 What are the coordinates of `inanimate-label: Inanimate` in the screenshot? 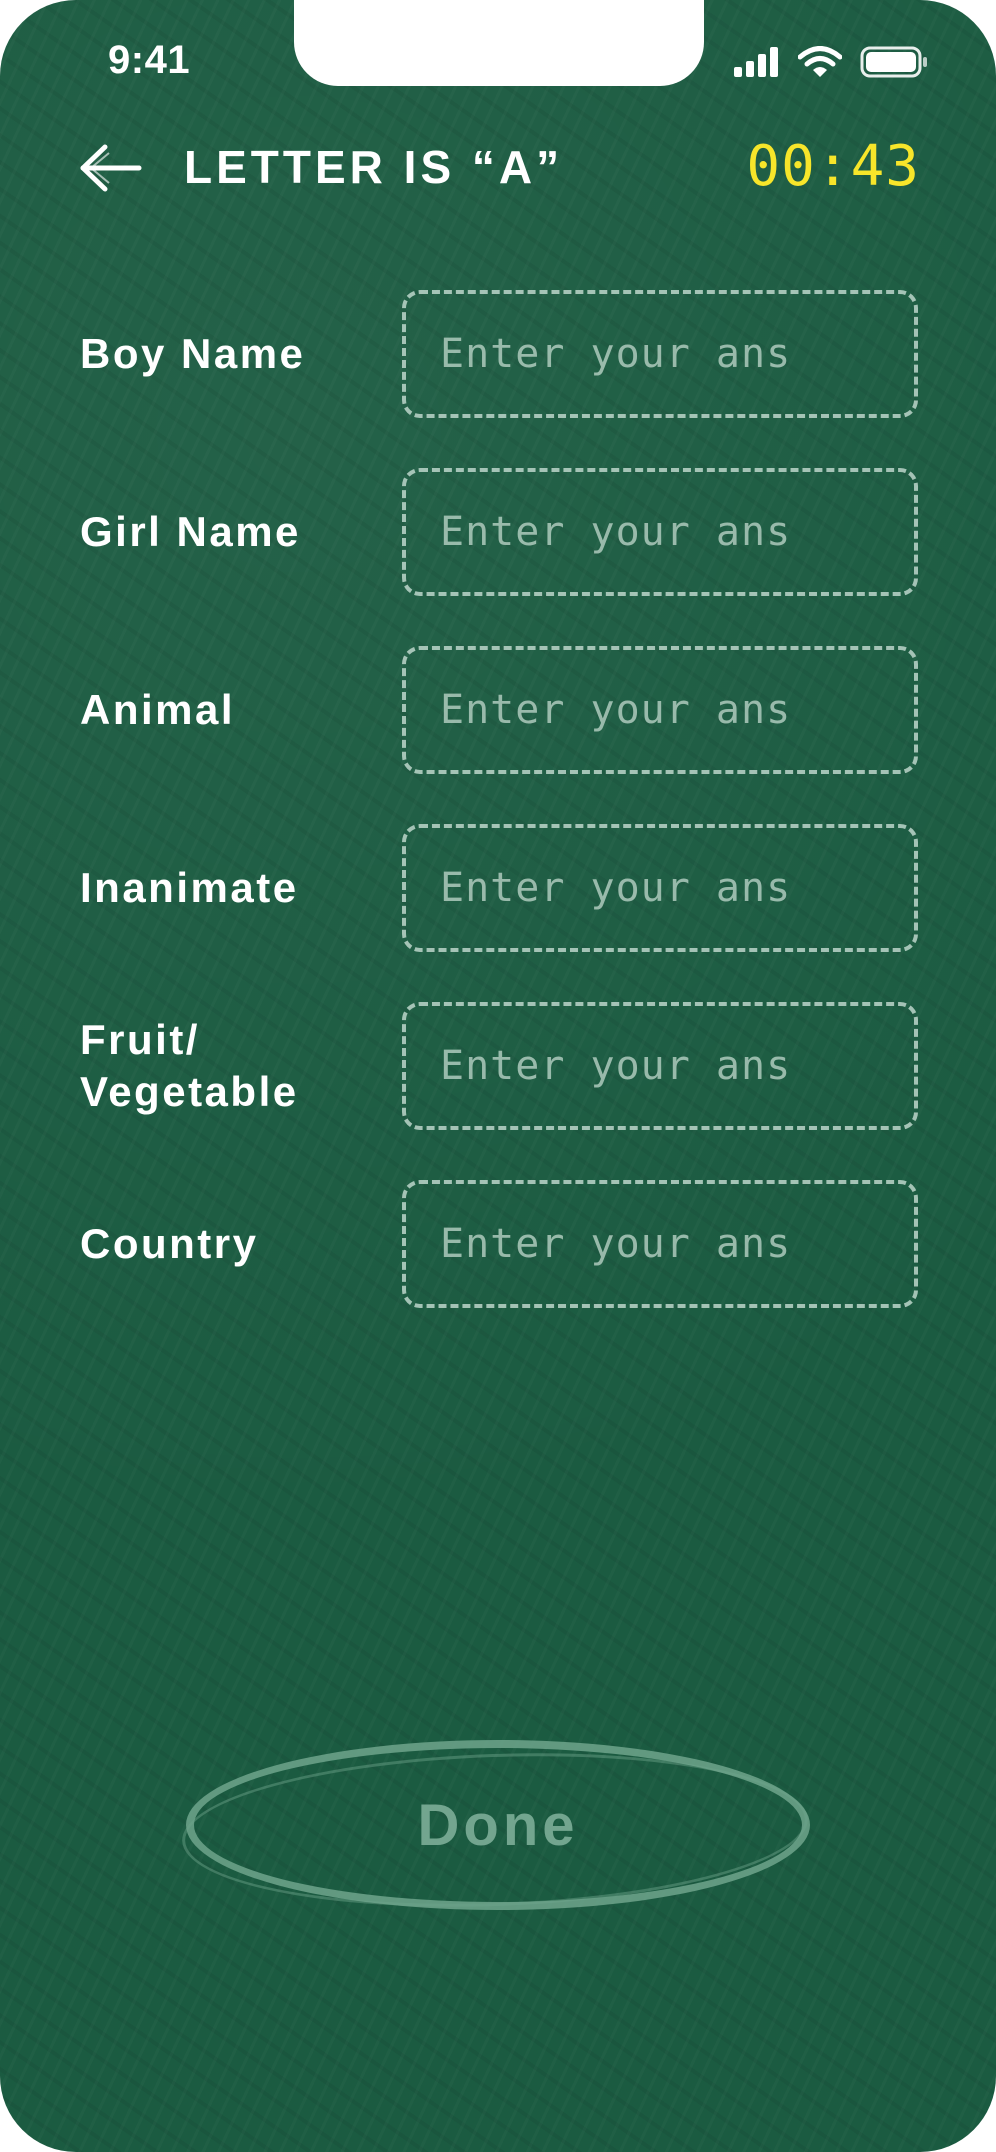 It's located at (189, 887).